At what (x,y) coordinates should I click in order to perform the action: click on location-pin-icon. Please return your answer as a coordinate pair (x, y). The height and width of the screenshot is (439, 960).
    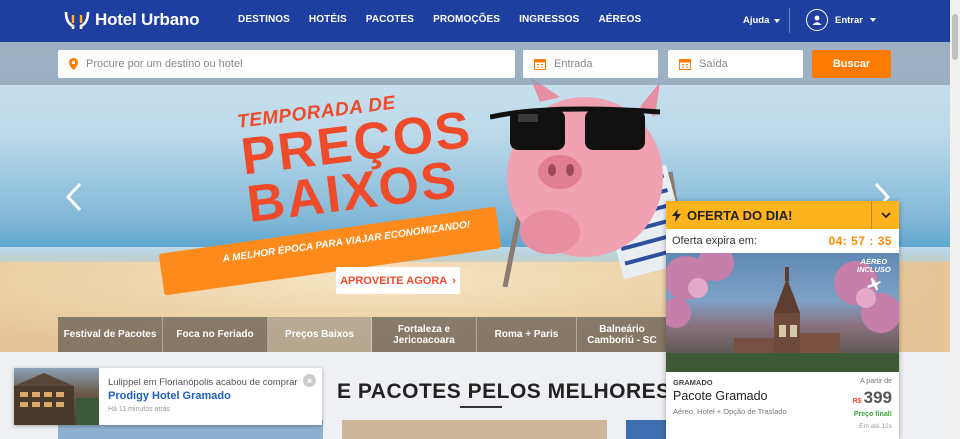
    Looking at the image, I should click on (73, 64).